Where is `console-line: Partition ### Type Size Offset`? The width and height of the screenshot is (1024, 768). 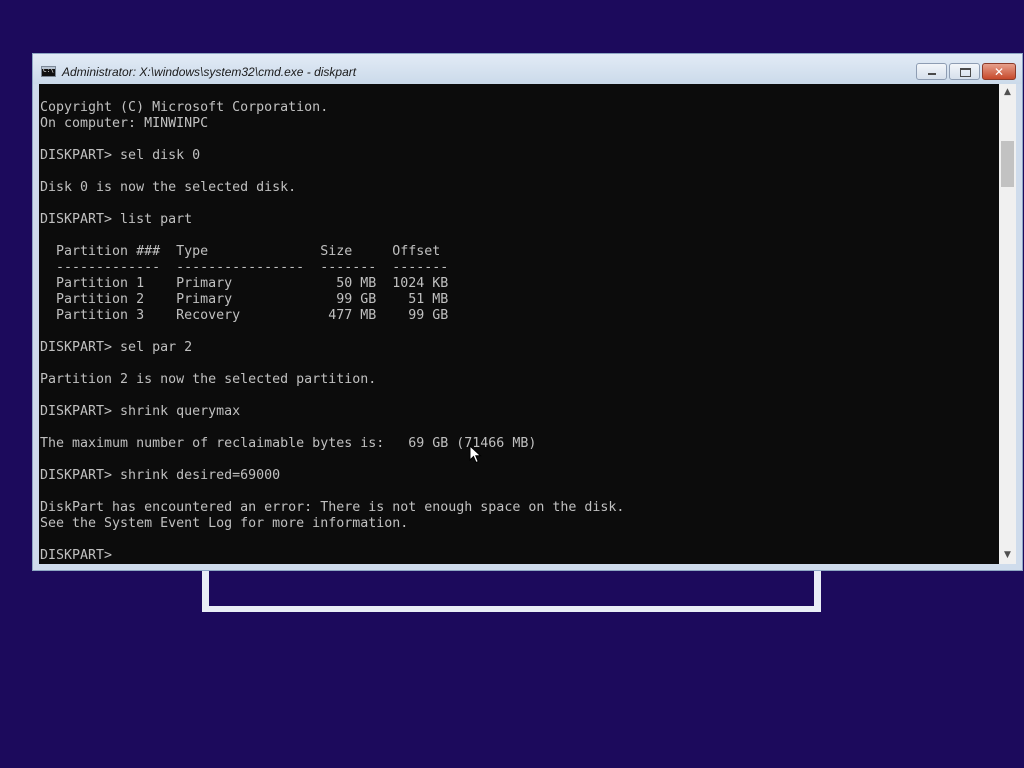
console-line: Partition ### Type Size Offset is located at coordinates (240, 251).